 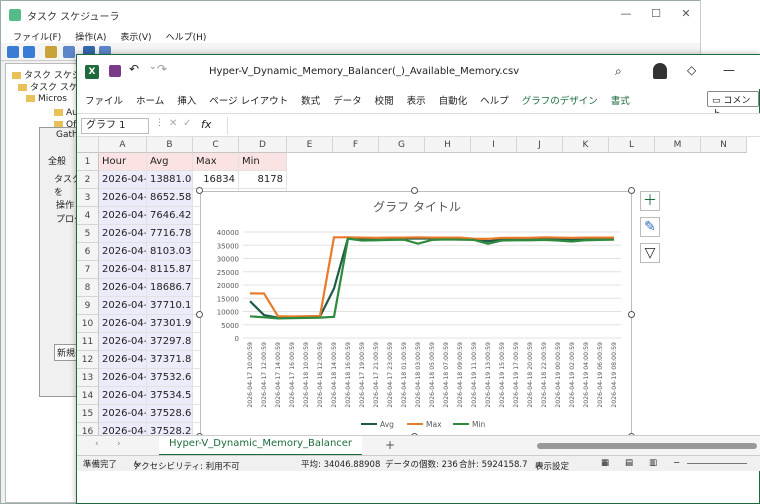 What do you see at coordinates (356, 145) in the screenshot?
I see `column-header: F` at bounding box center [356, 145].